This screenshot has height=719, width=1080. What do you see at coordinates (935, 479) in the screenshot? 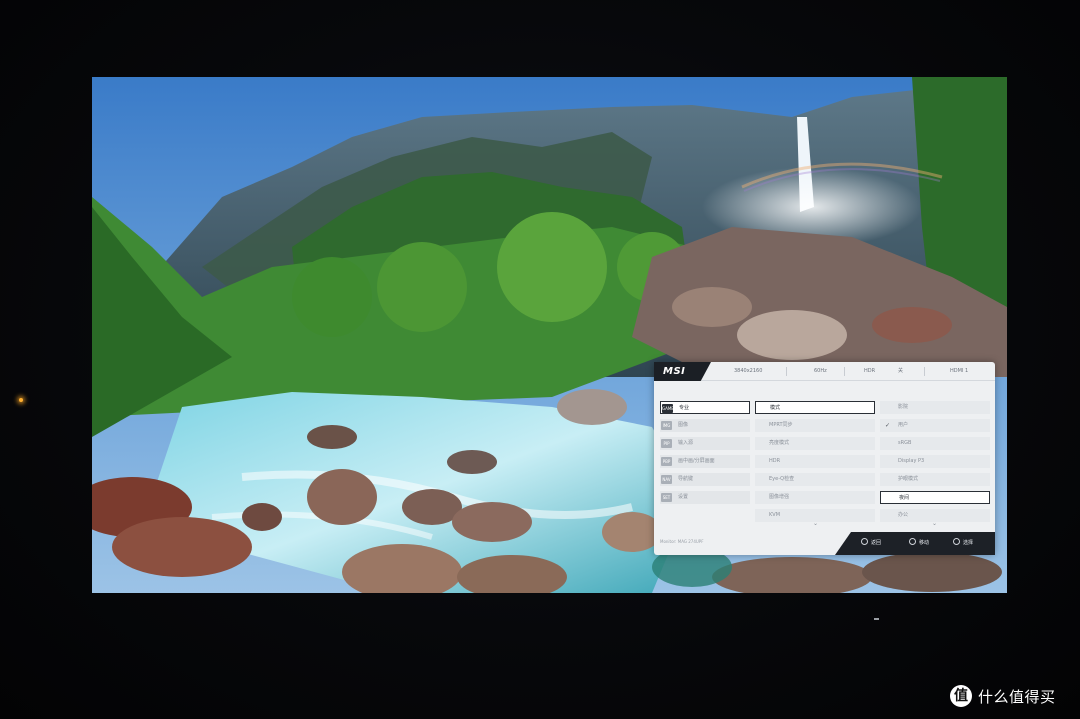
I see `option-eye-care: 护眼模式` at bounding box center [935, 479].